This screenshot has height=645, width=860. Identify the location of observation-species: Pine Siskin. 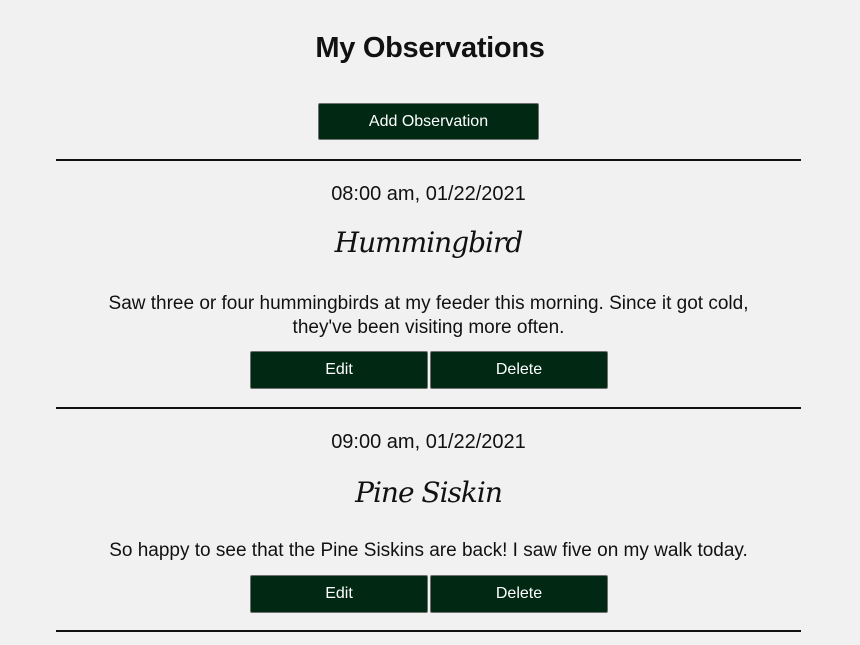
(429, 492).